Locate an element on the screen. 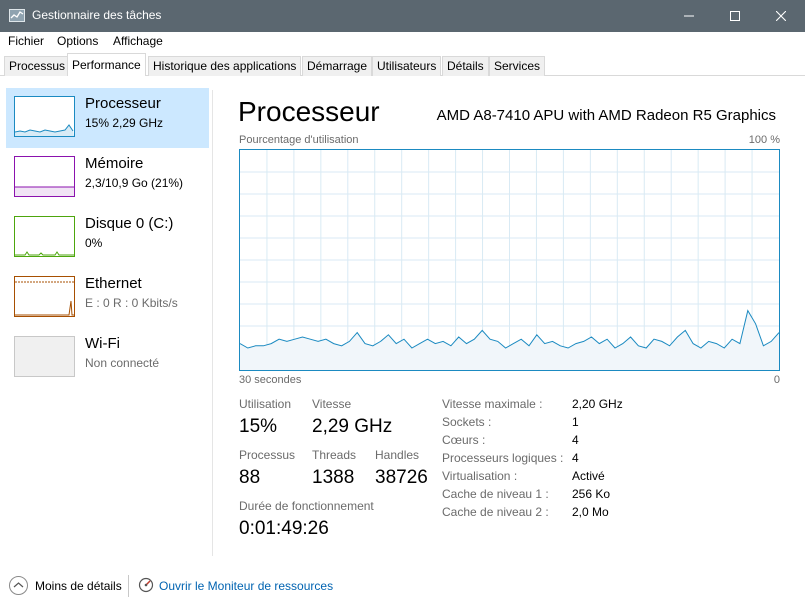  sidebar-item-memoire: Mémoire 2,3/10,9 Go (21%) is located at coordinates (107, 178).